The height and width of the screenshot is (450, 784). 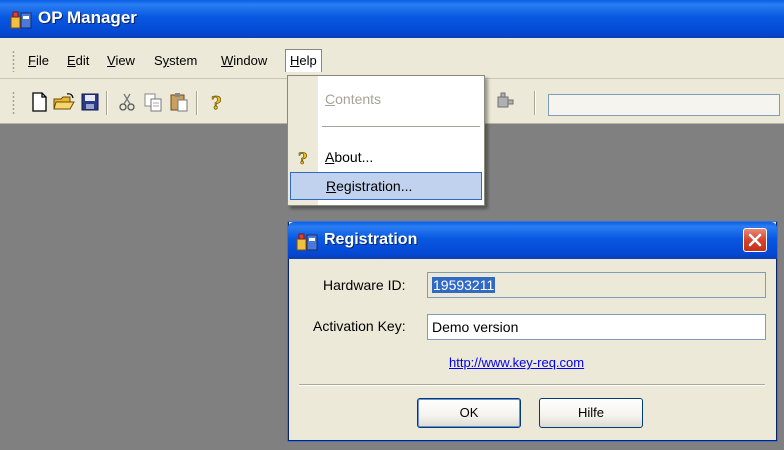 I want to click on ok-button-label: OK, so click(x=469, y=412).